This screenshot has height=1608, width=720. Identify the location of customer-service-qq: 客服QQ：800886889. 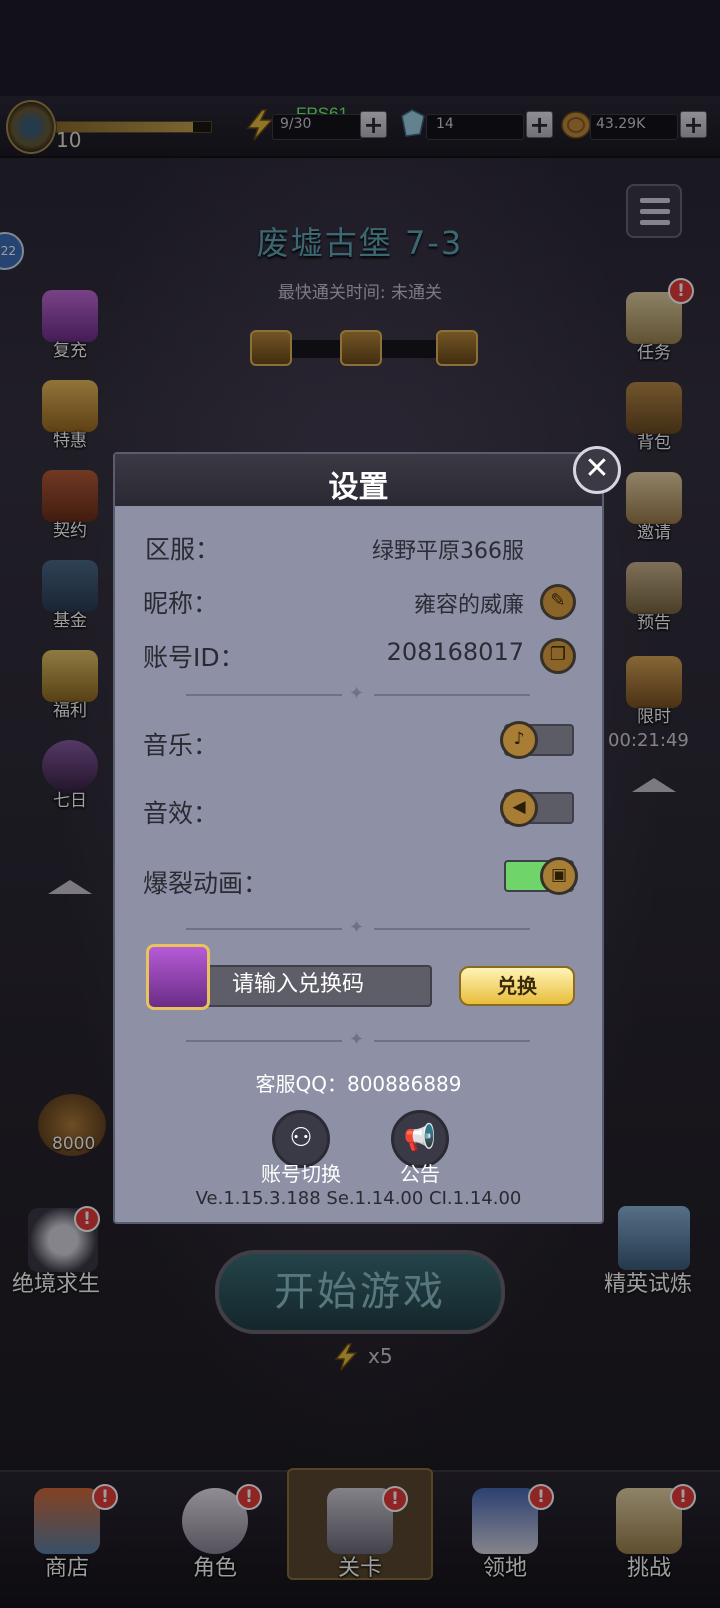
(358, 1084).